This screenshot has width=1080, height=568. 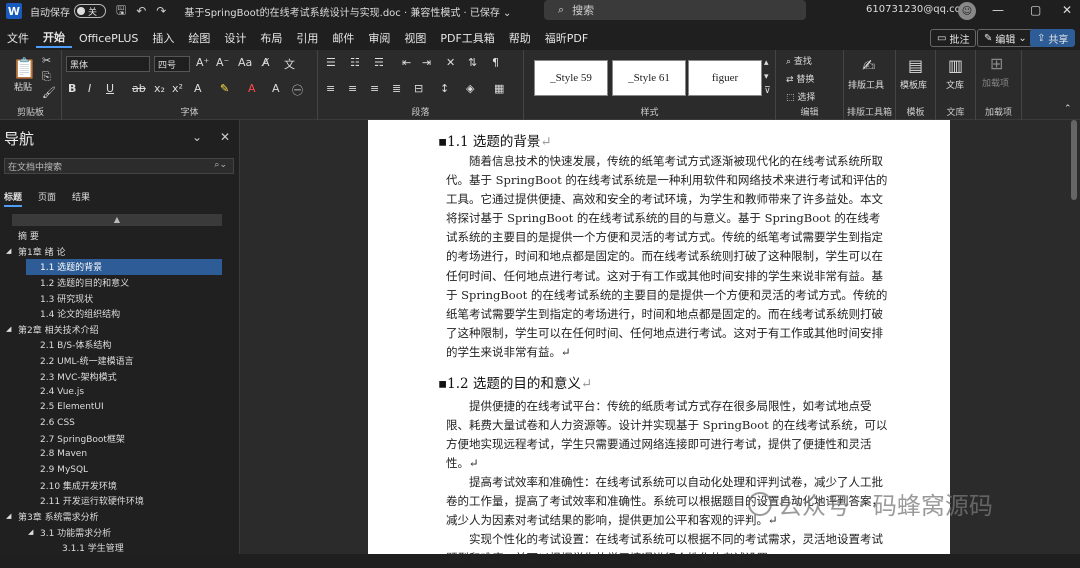 What do you see at coordinates (289, 64) in the screenshot?
I see `phonetic-icon: 文` at bounding box center [289, 64].